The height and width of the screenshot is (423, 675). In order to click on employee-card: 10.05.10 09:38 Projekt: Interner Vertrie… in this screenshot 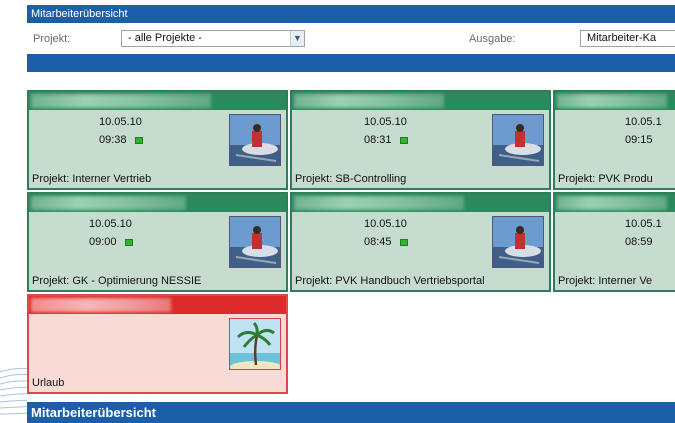, I will do `click(157, 140)`.